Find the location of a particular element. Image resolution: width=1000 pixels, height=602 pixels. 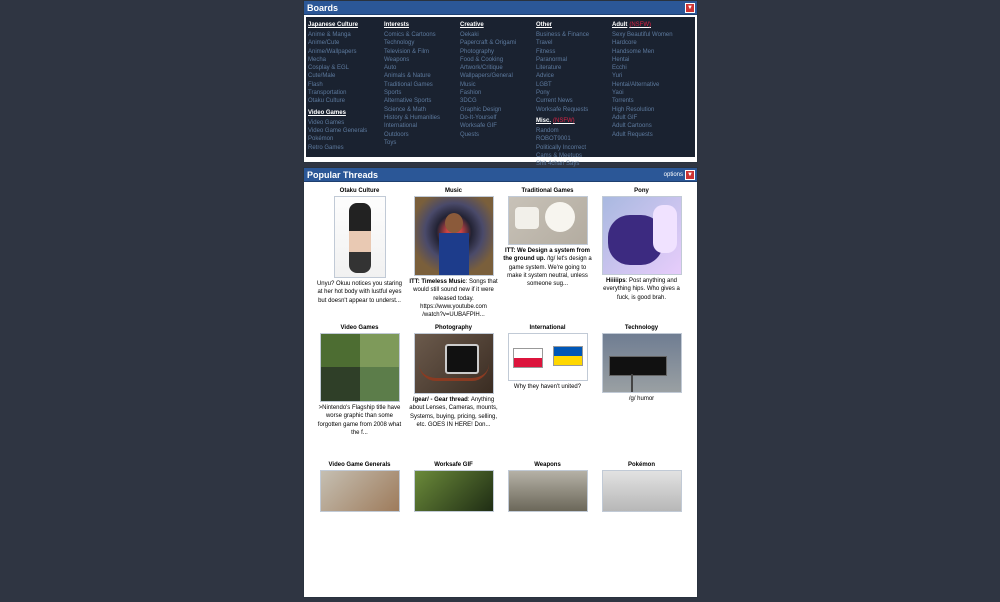

board-link: Anime/Cute is located at coordinates (346, 43).